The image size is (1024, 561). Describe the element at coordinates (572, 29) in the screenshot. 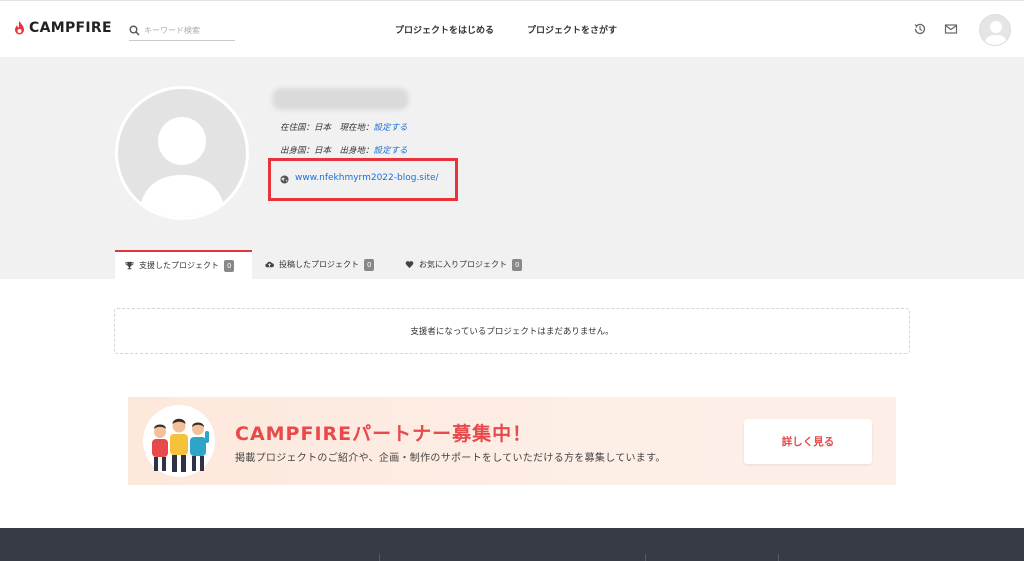

I see `nav-find-project: プロジェクトをさがす` at that location.